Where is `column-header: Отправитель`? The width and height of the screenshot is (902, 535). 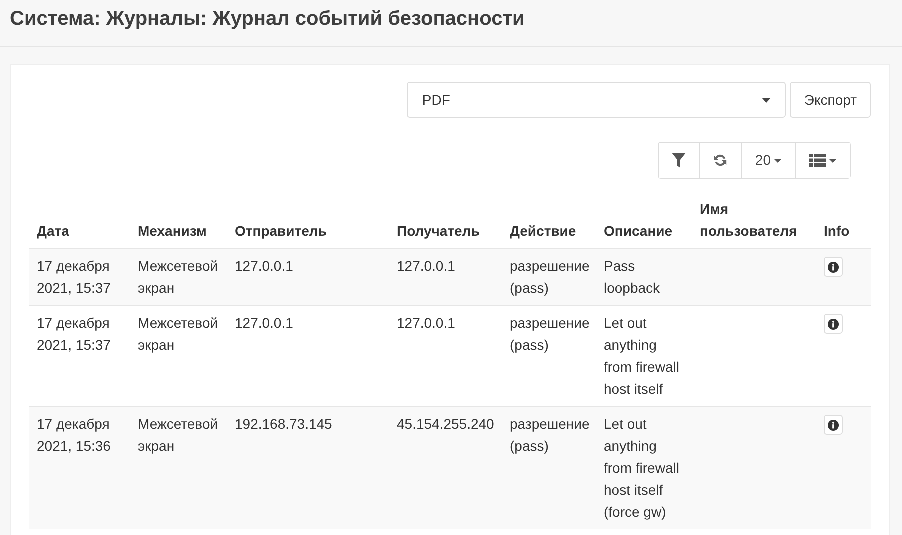
column-header: Отправитель is located at coordinates (281, 231).